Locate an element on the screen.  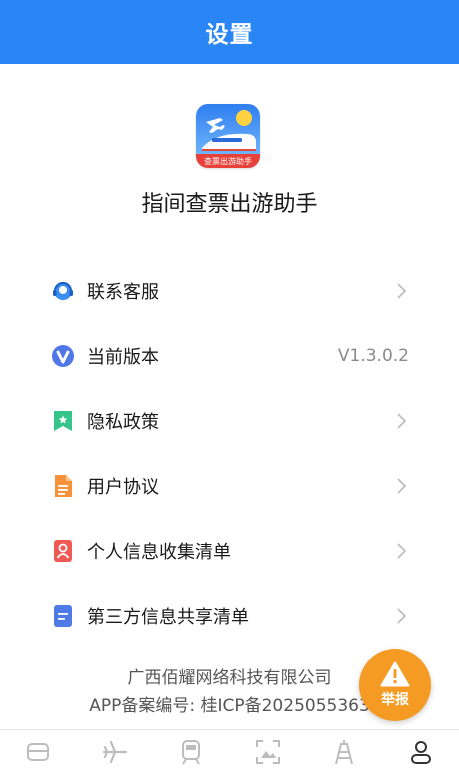
menu-item-label: 个人信息收集清单 is located at coordinates (159, 552).